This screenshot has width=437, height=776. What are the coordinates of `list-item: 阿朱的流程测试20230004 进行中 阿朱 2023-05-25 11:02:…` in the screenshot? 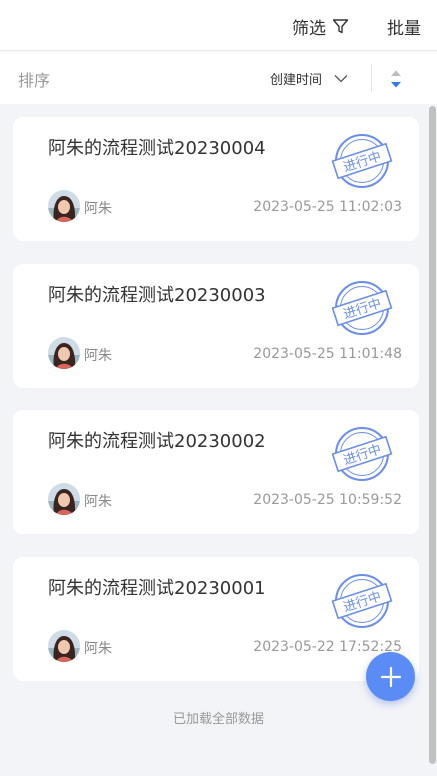 It's located at (216, 179).